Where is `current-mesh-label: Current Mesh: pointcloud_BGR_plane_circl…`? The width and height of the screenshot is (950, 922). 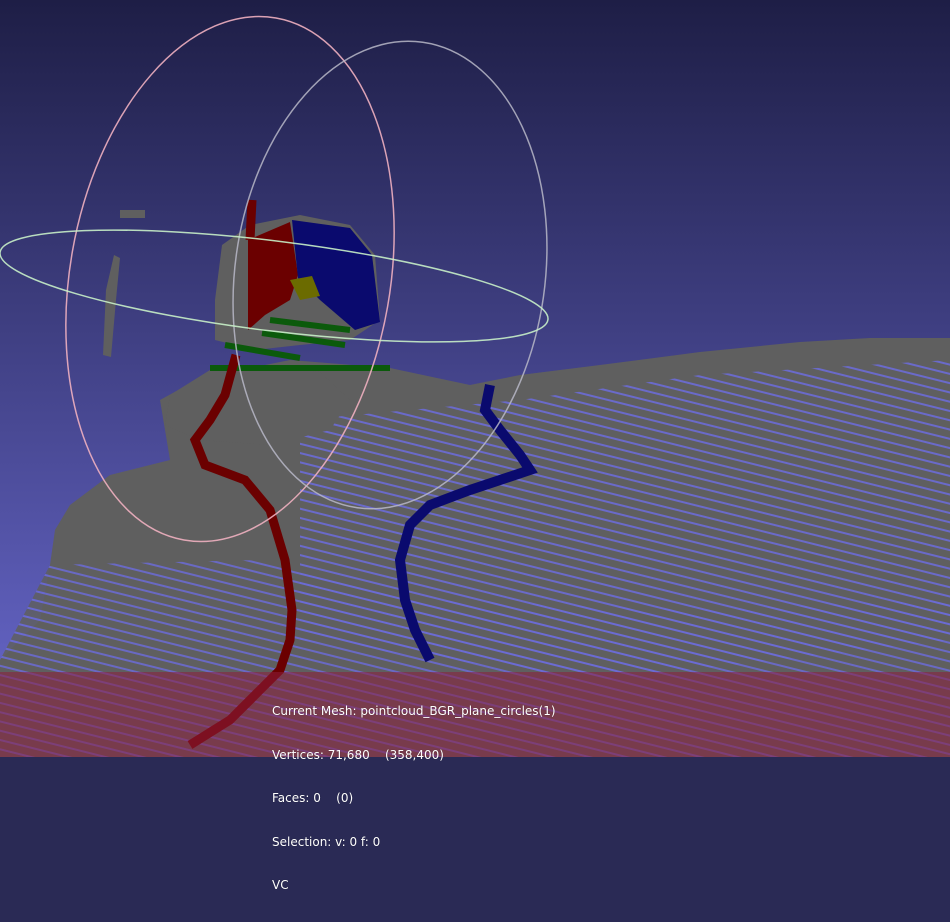 current-mesh-label: Current Mesh: pointcloud_BGR_plane_circl… is located at coordinates (414, 711).